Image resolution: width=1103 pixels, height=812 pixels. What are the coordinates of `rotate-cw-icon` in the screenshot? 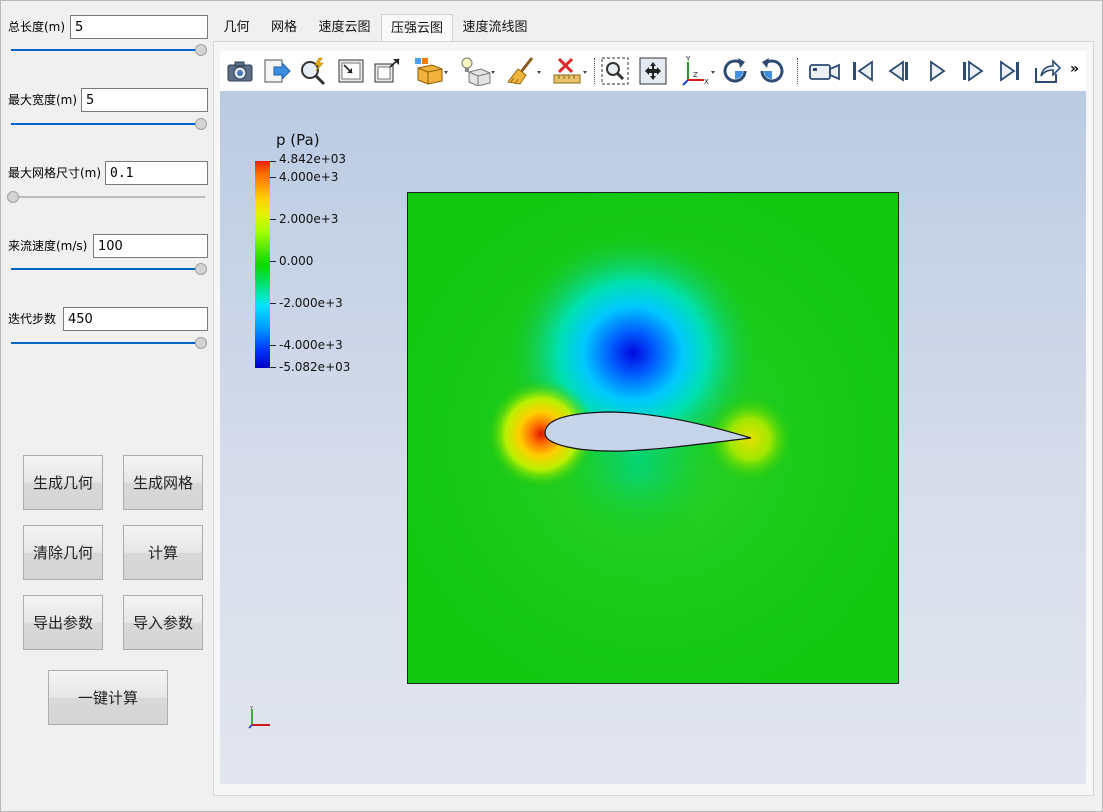 It's located at (735, 71).